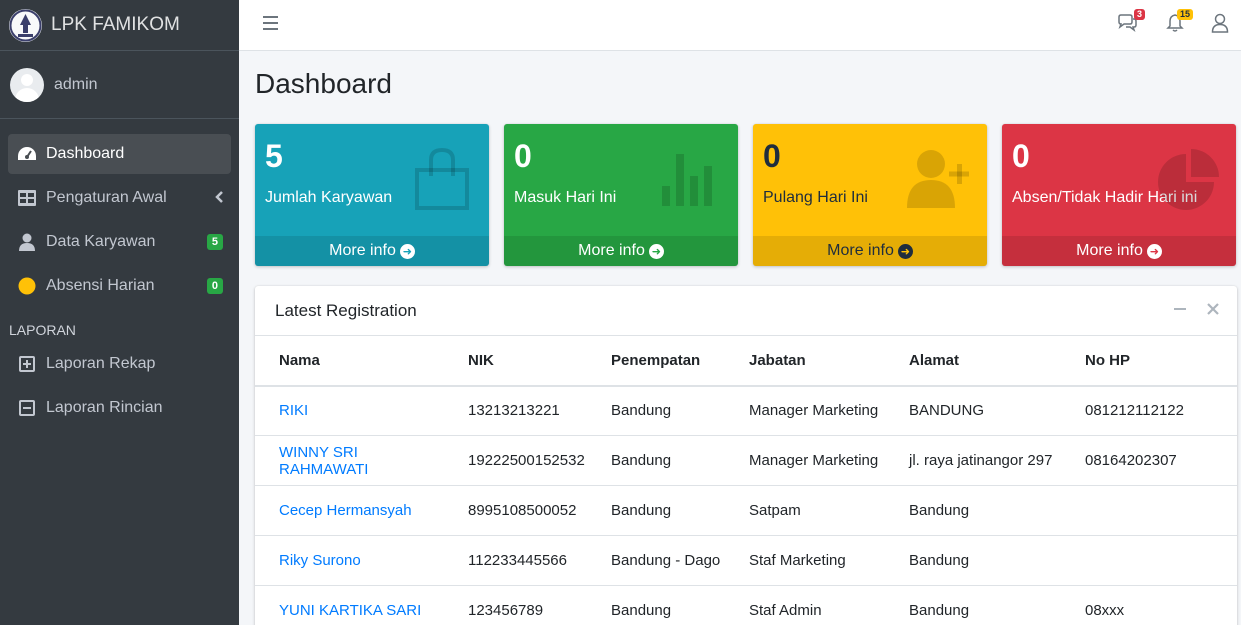 The image size is (1241, 625). I want to click on table-cell: 112233445566, so click(515, 560).